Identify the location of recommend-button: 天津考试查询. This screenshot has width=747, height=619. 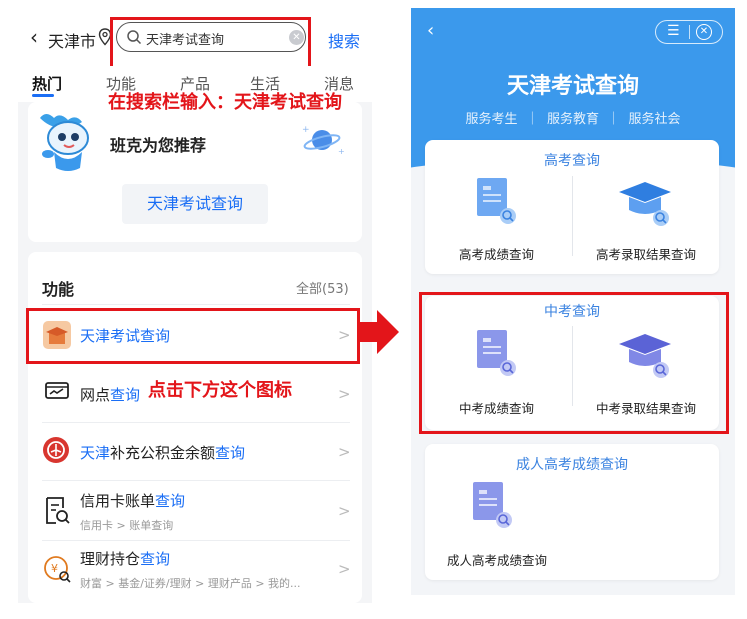
(195, 204).